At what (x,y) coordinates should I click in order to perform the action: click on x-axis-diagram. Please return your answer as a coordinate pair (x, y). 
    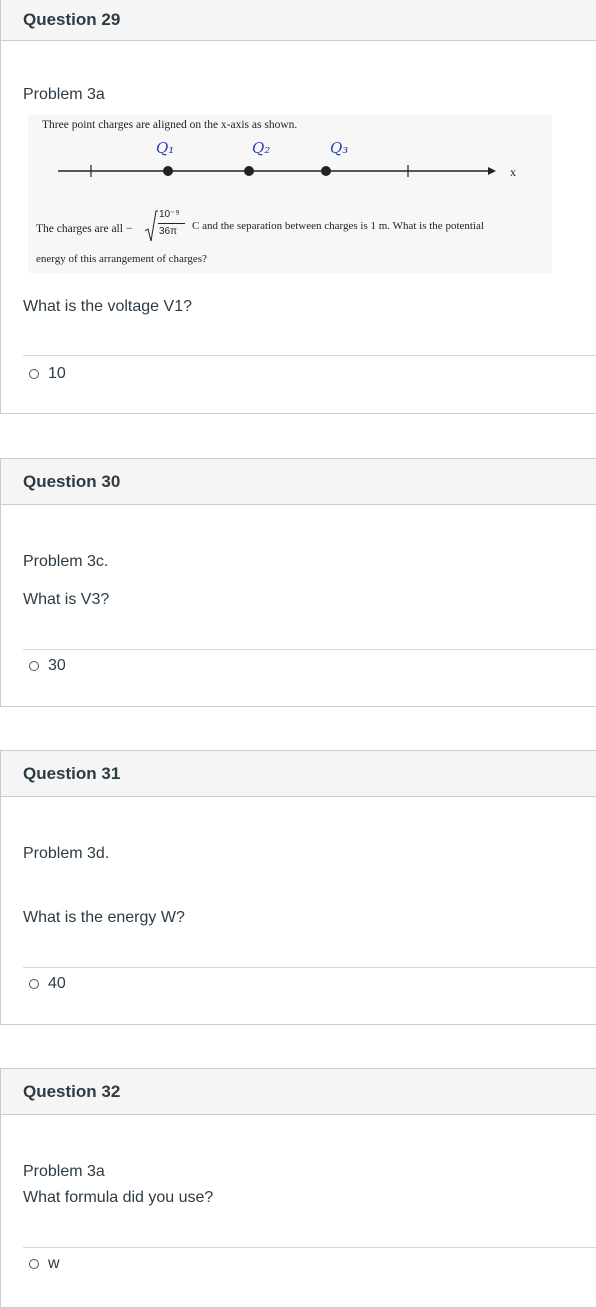
    Looking at the image, I should click on (277, 171).